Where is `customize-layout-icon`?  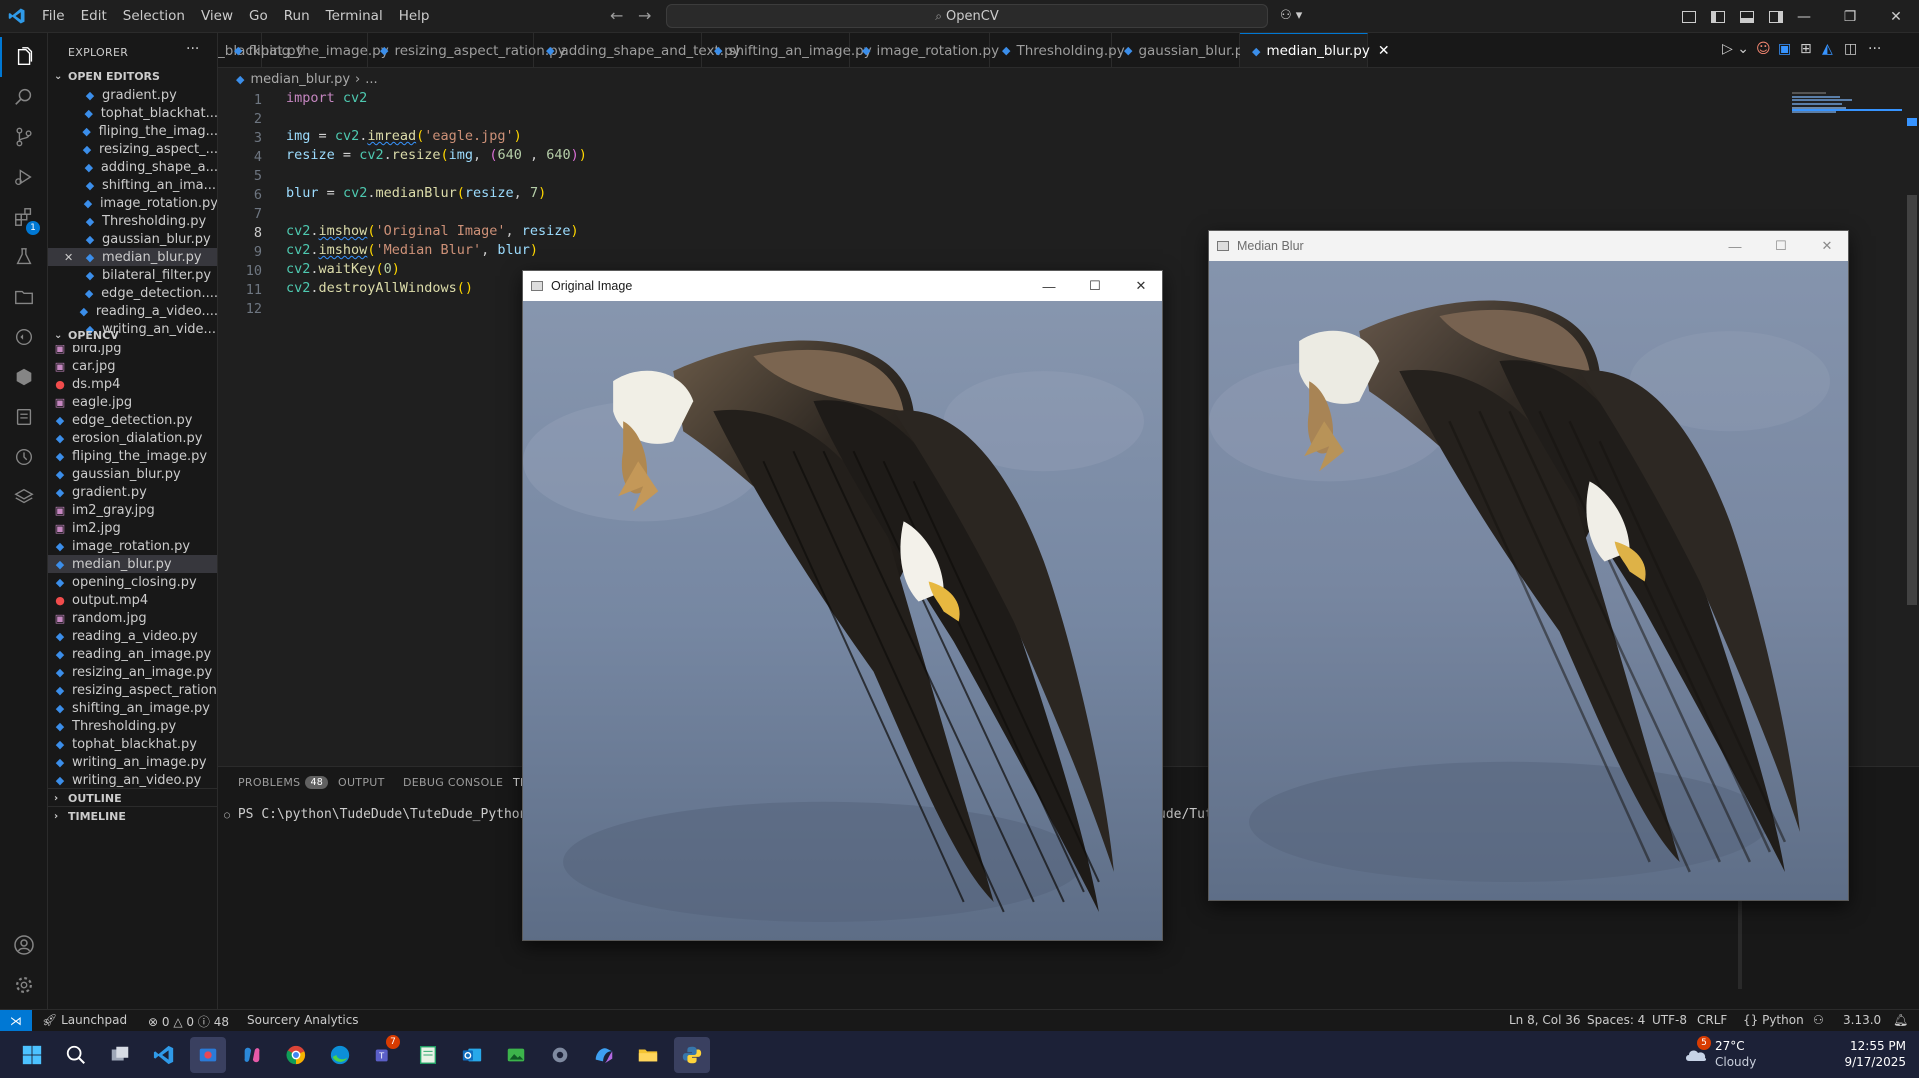 customize-layout-icon is located at coordinates (1689, 17).